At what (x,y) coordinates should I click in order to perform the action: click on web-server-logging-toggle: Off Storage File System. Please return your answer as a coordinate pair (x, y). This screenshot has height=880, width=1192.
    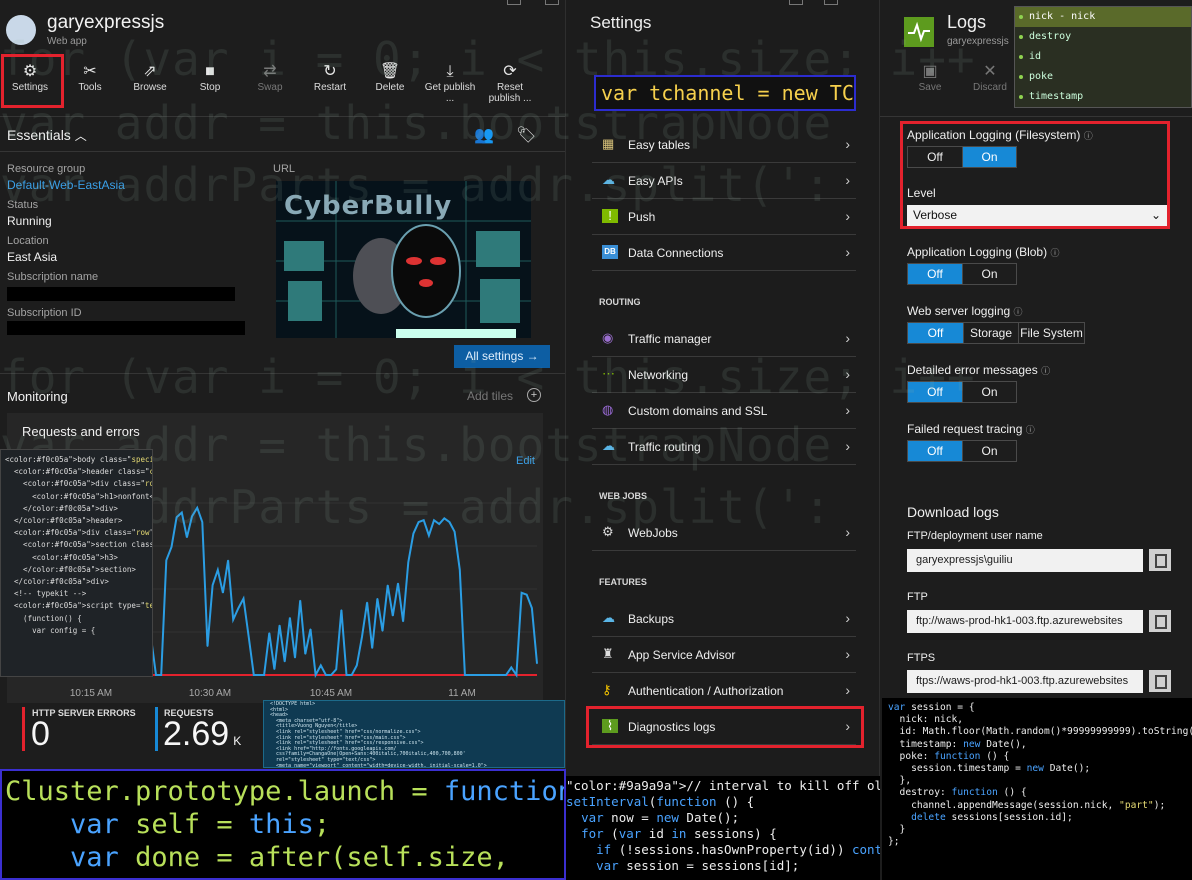
    Looking at the image, I should click on (996, 333).